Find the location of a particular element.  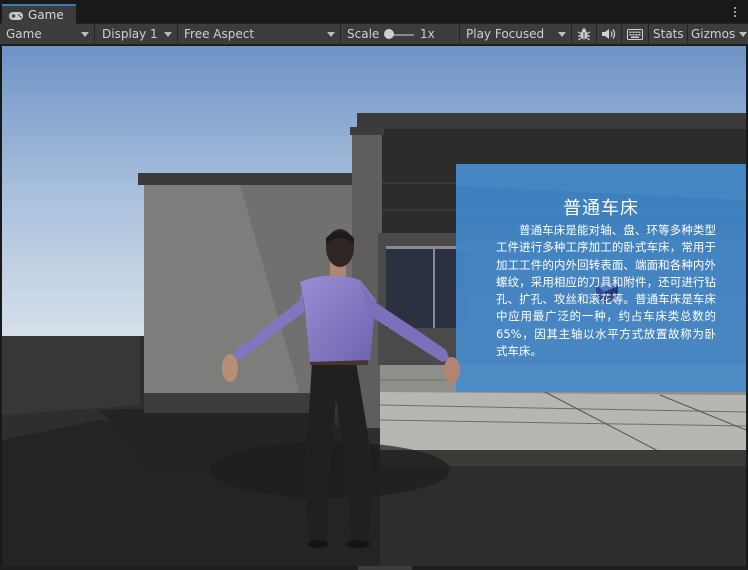

play-mode-label: Play Focused is located at coordinates (505, 34).